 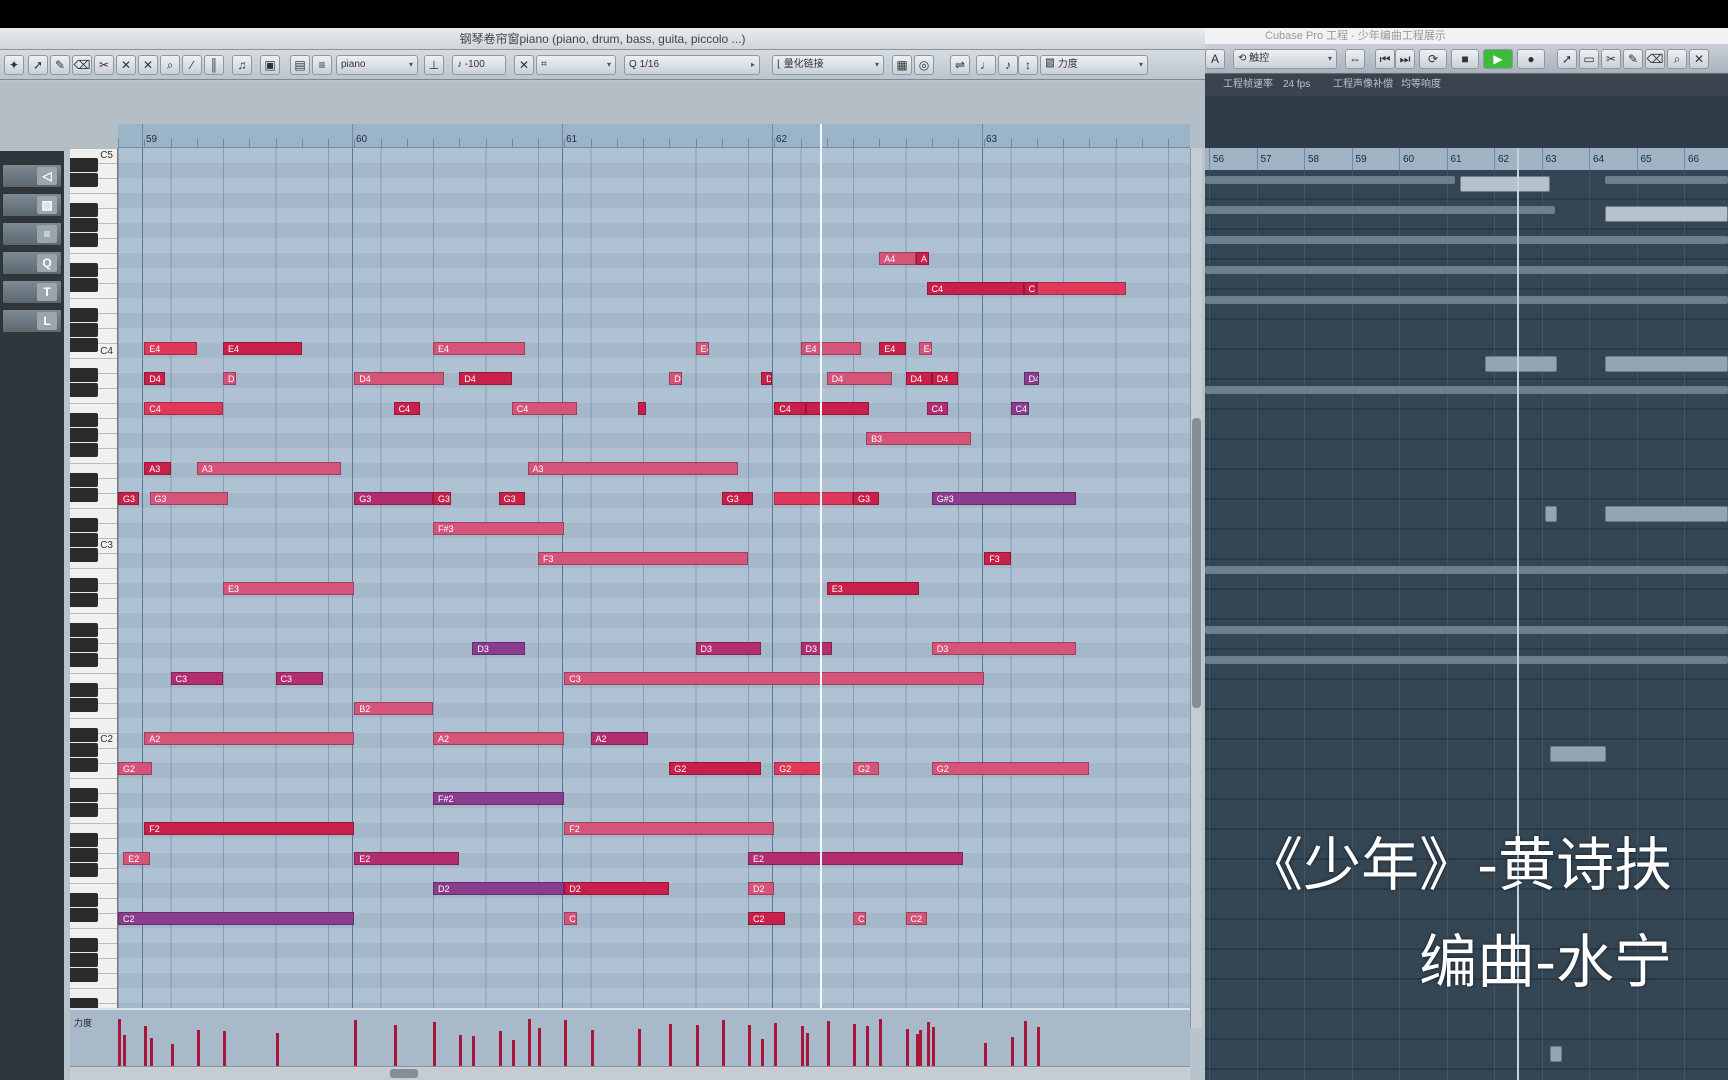 What do you see at coordinates (821, 566) in the screenshot?
I see `playhead-cursor` at bounding box center [821, 566].